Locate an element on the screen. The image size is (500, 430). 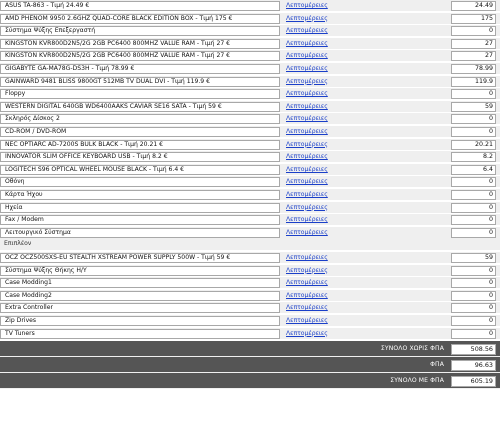
price-field: 20.21 is located at coordinates (473, 144).